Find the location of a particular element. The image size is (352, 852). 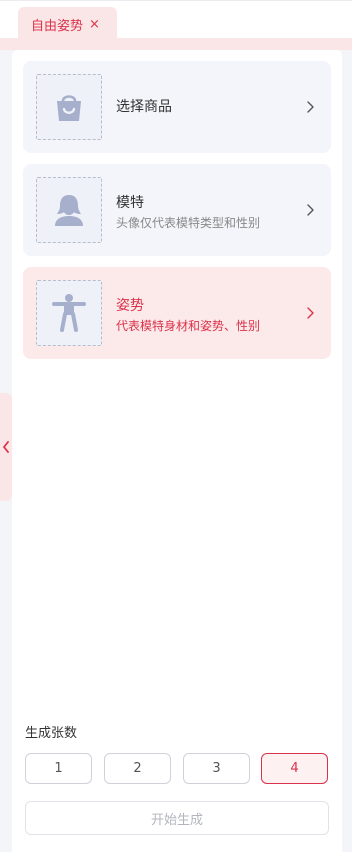

shopping-bag-icon is located at coordinates (69, 108).